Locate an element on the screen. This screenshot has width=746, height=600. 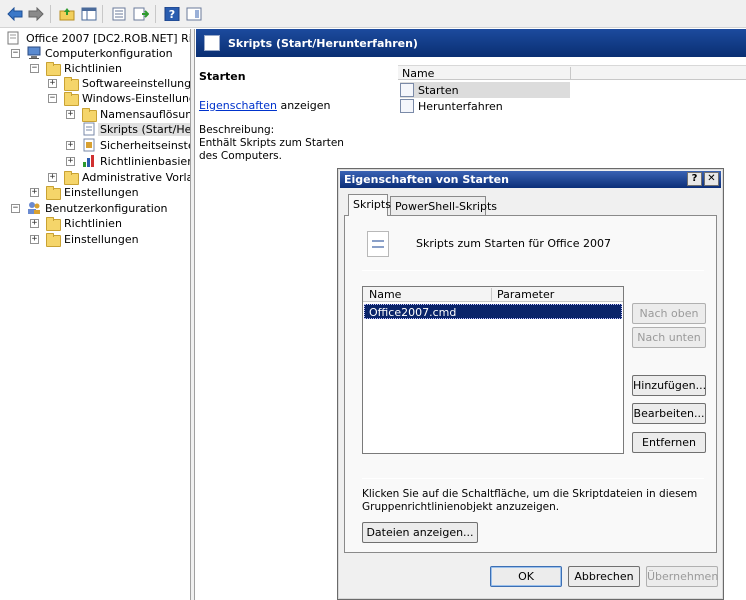
tree-node-windows-einstellungen: − Windows-Einstellungen is located at coordinates (95, 99).